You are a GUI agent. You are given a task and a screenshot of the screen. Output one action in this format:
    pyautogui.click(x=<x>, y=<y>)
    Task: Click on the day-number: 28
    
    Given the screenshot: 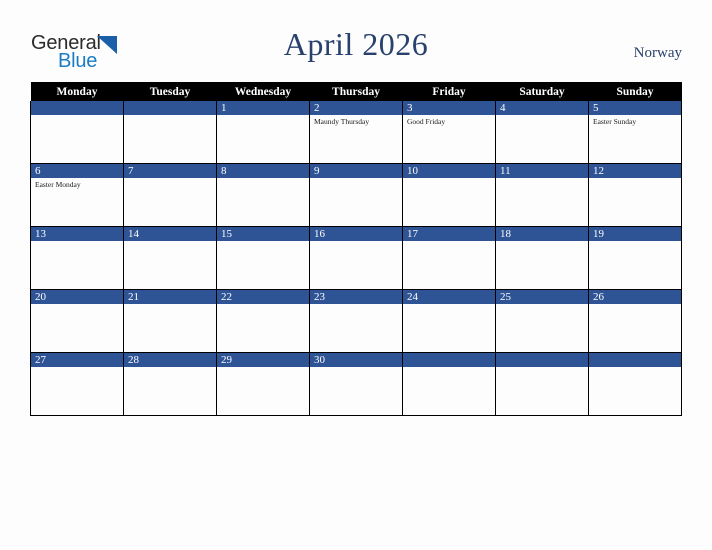 What is the action you would take?
    pyautogui.click(x=170, y=360)
    